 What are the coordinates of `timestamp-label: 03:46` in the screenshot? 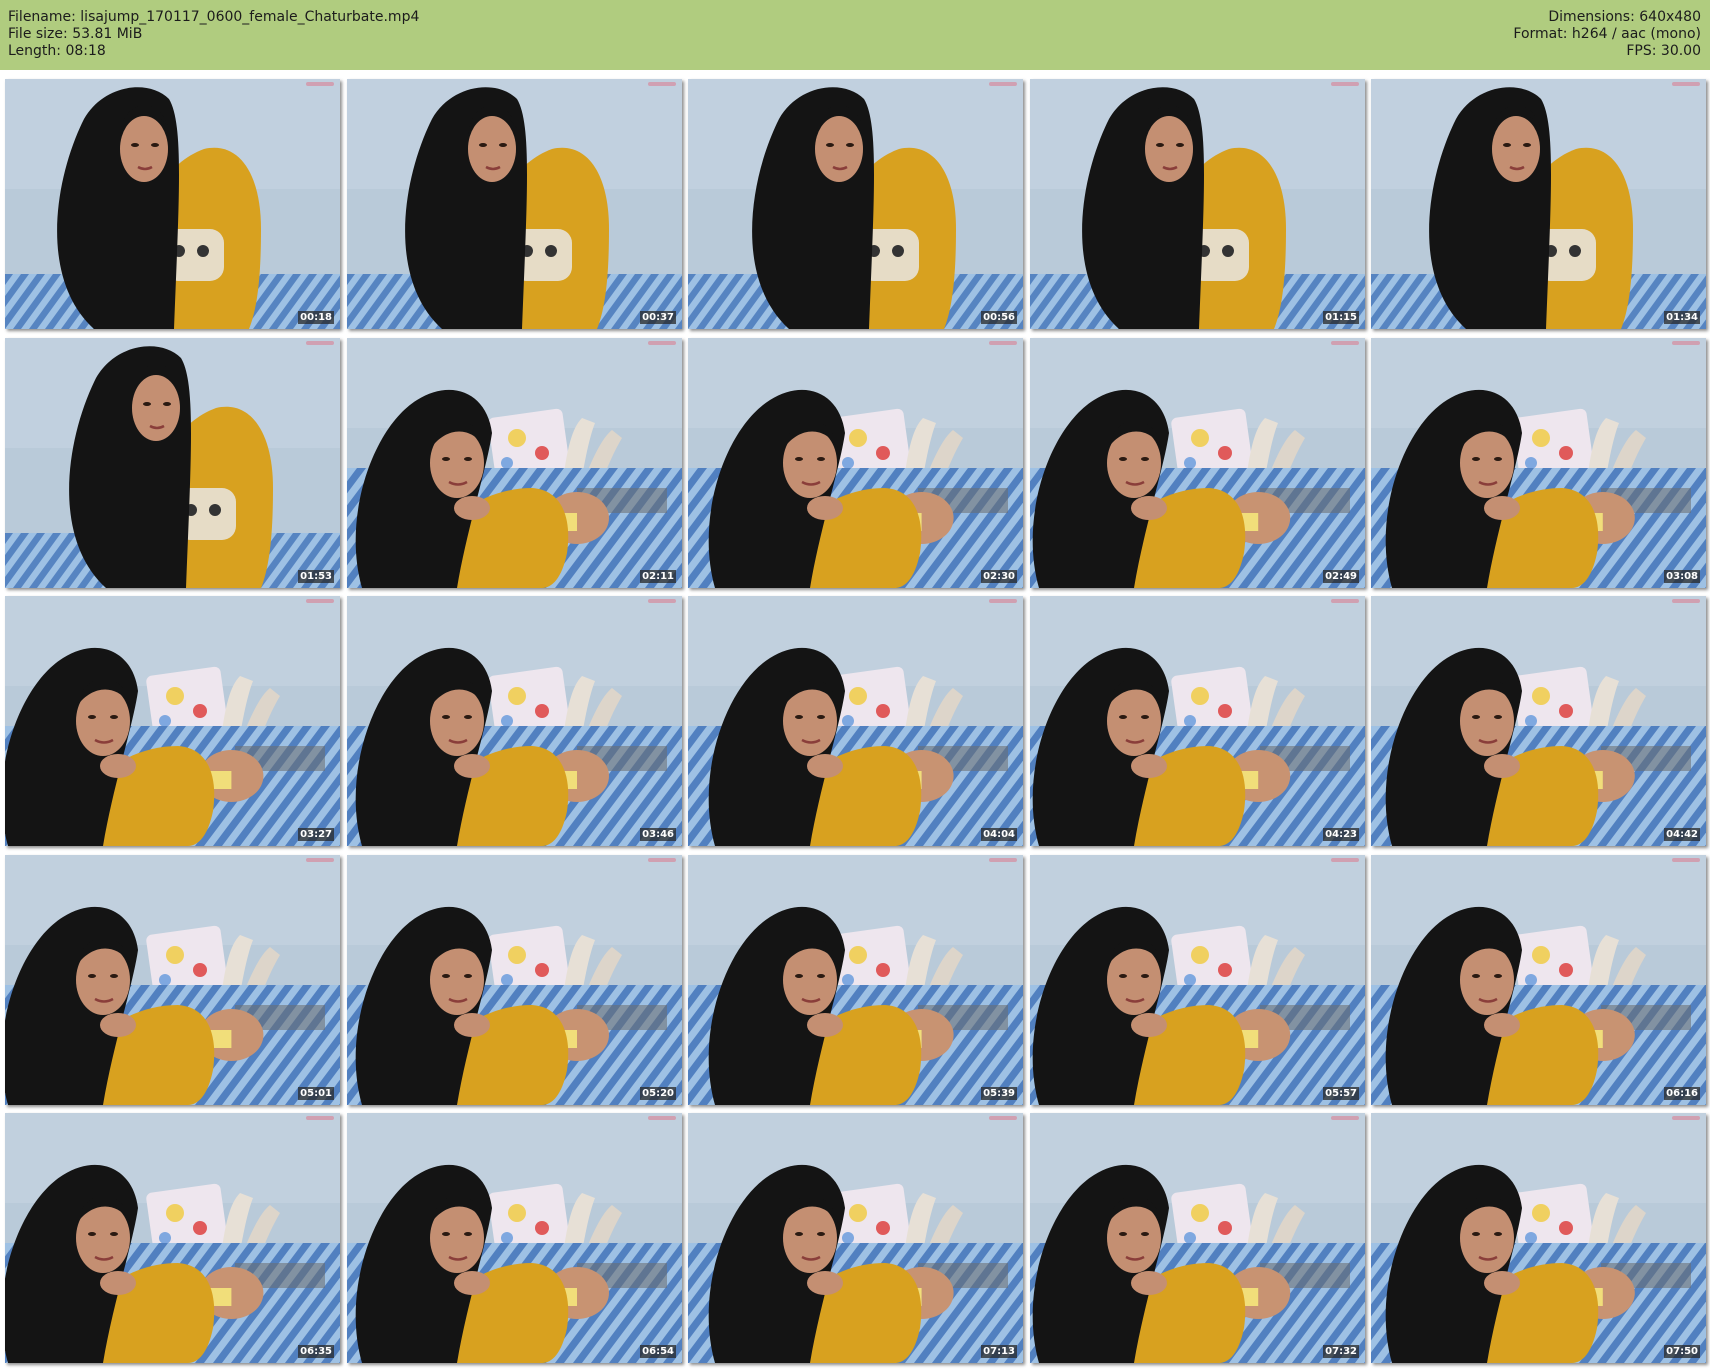 It's located at (658, 834).